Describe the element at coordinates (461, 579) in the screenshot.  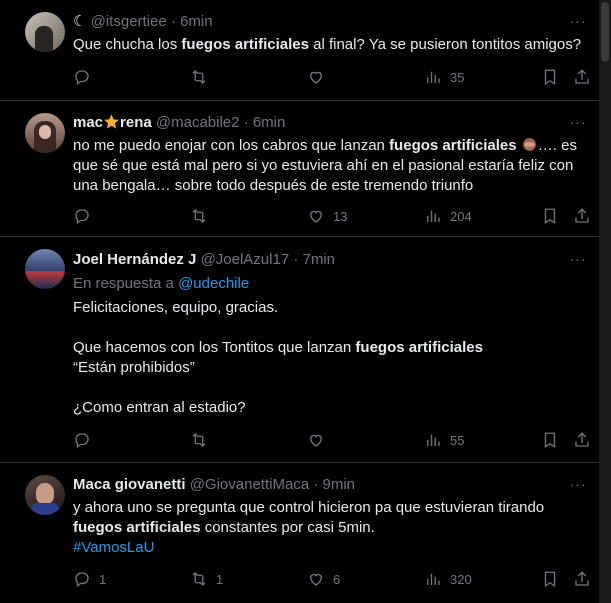
I see `views-count: 320` at that location.